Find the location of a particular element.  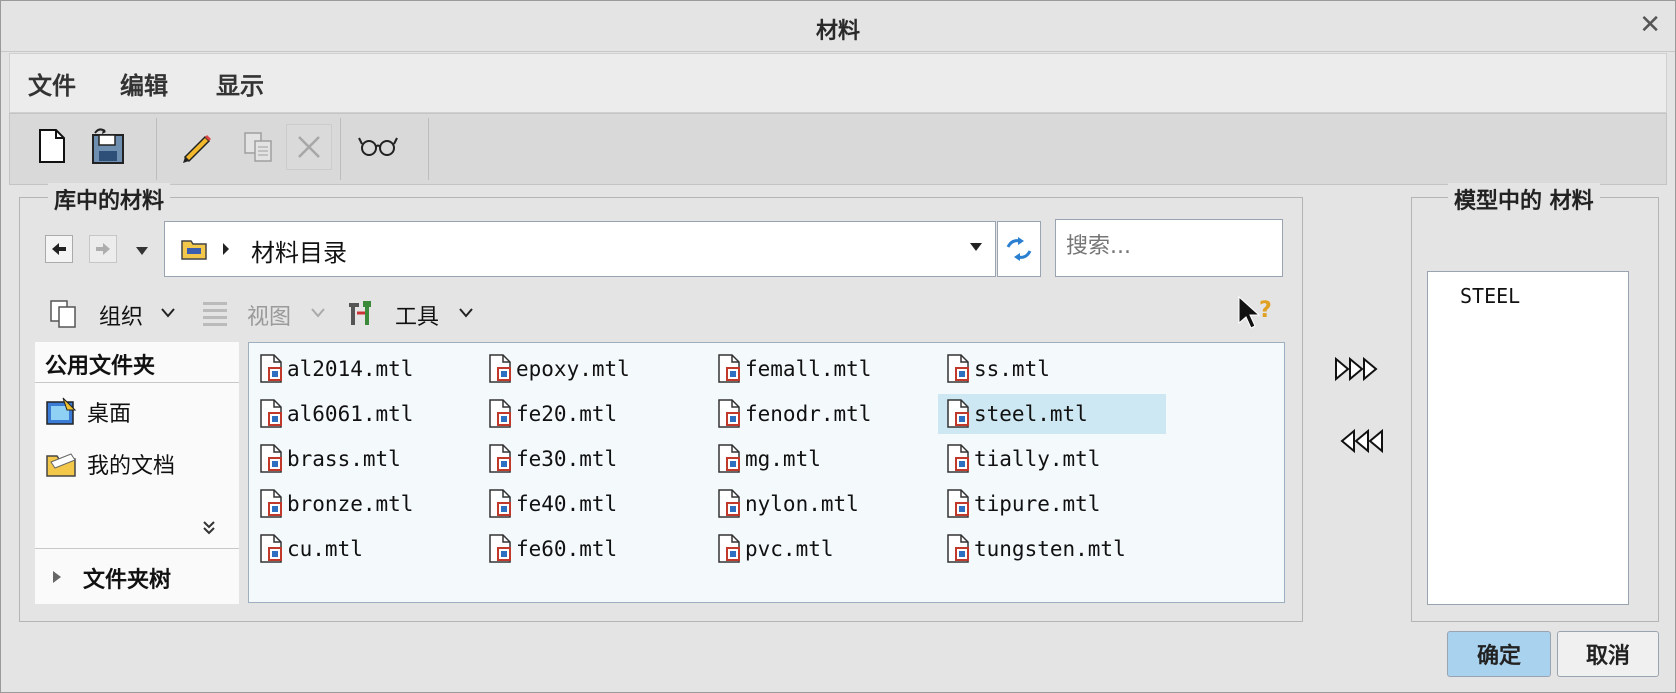

expand-triangle-icon is located at coordinates (57, 577).